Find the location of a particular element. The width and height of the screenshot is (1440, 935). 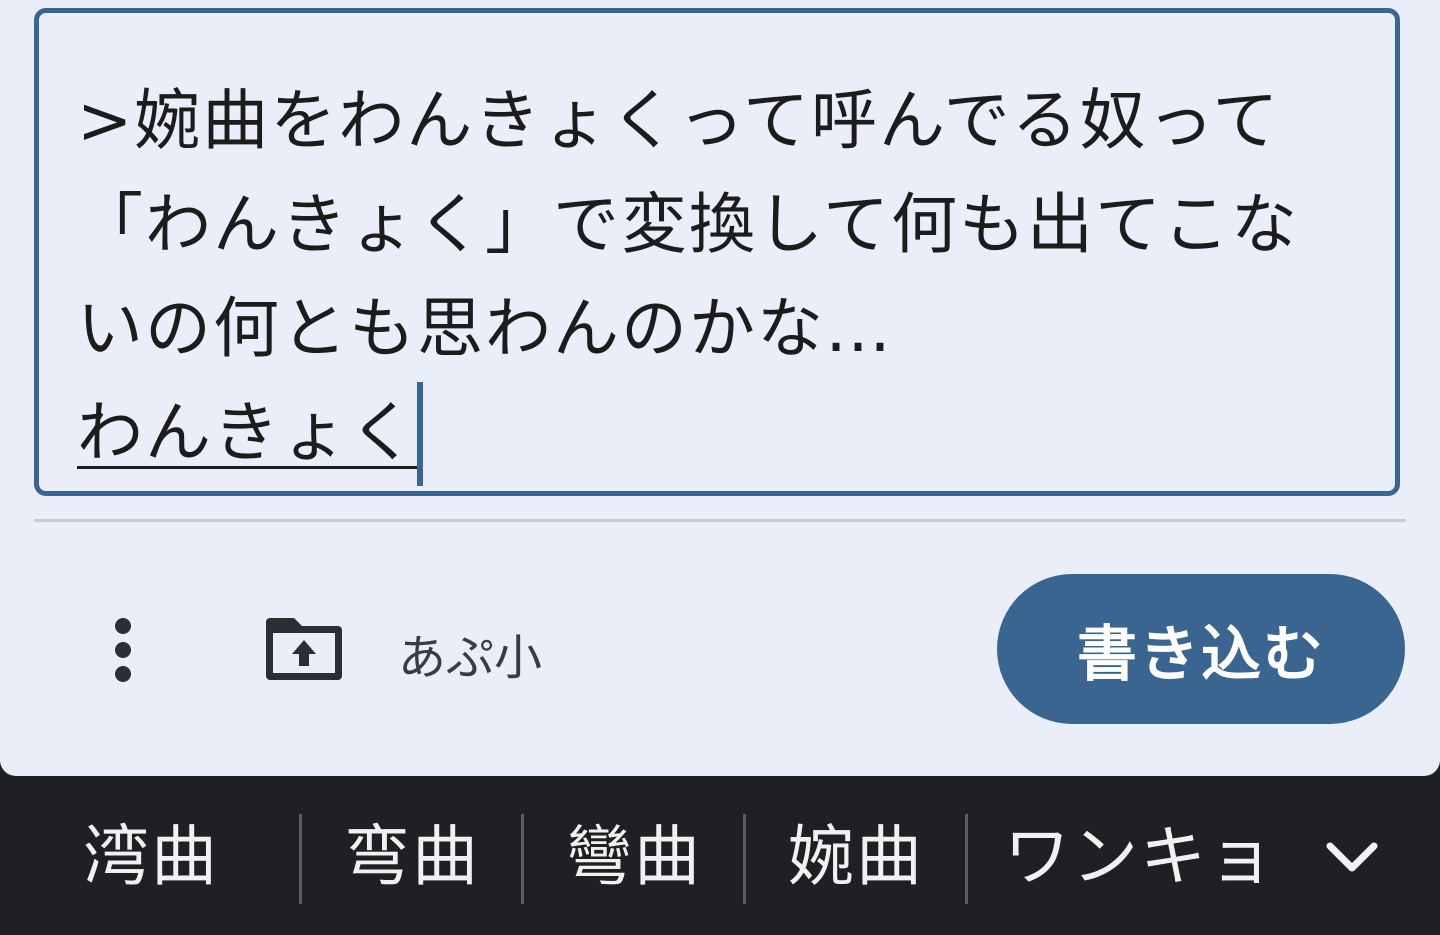

upload-file-button is located at coordinates (304, 649).